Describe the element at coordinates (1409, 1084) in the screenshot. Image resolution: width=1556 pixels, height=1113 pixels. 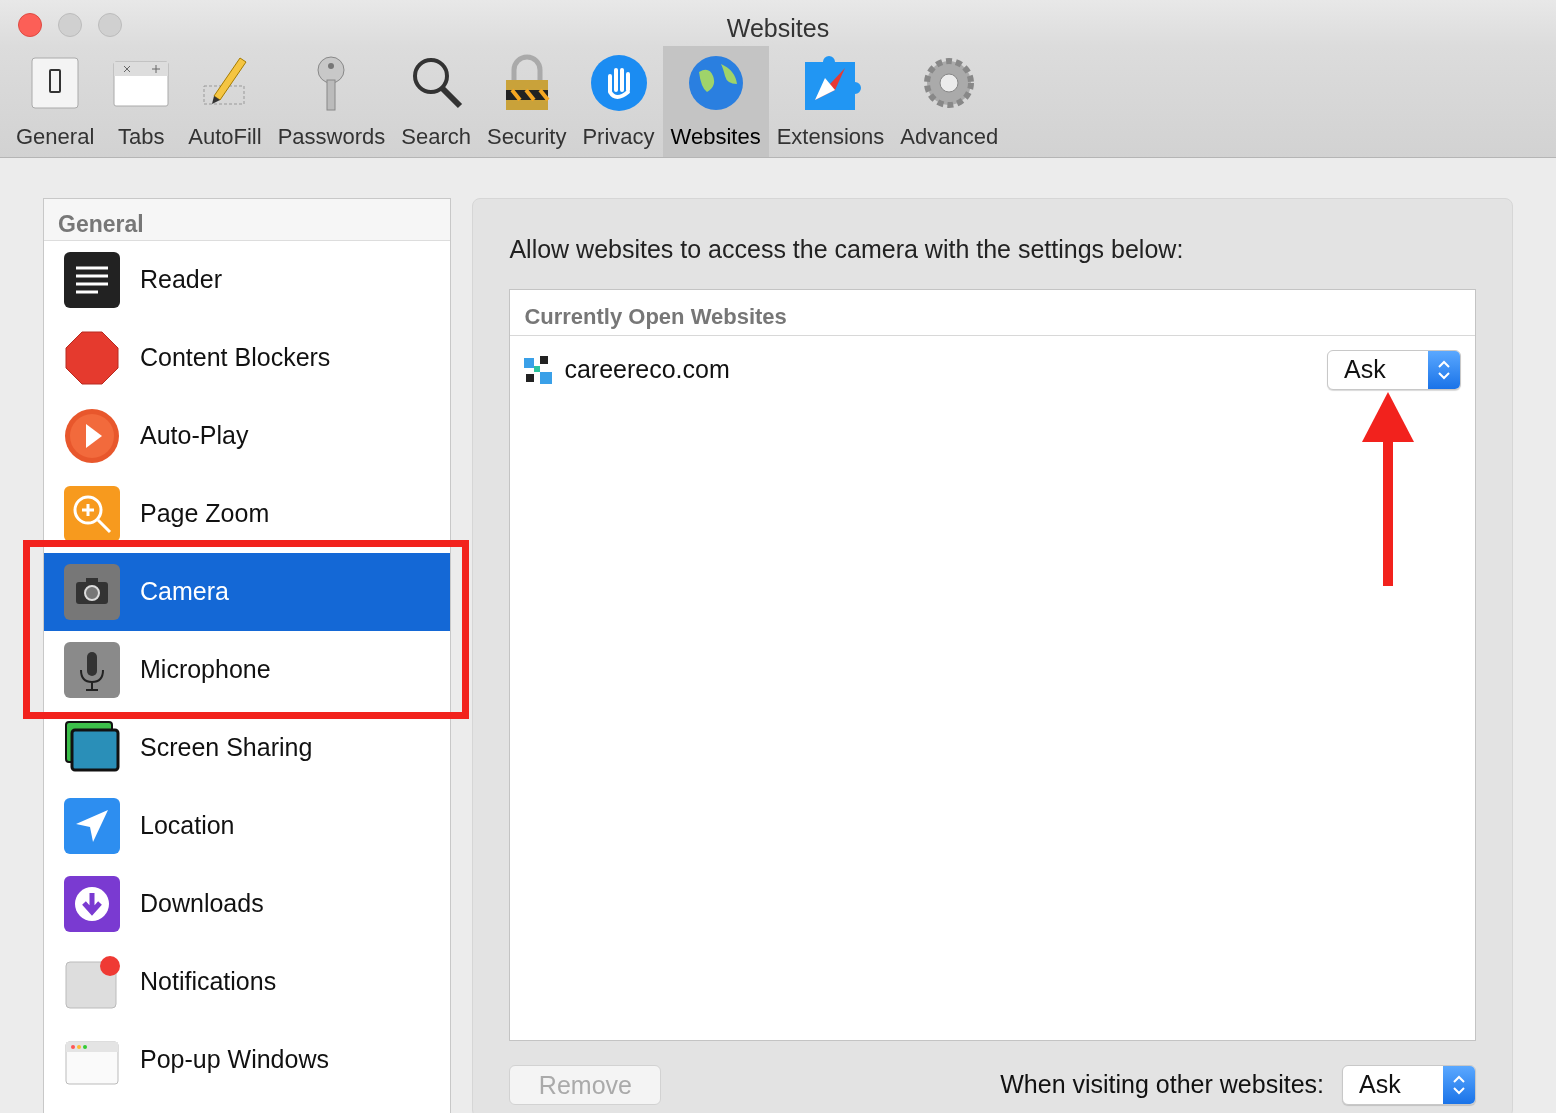
I see `default-setting-select: Ask` at that location.